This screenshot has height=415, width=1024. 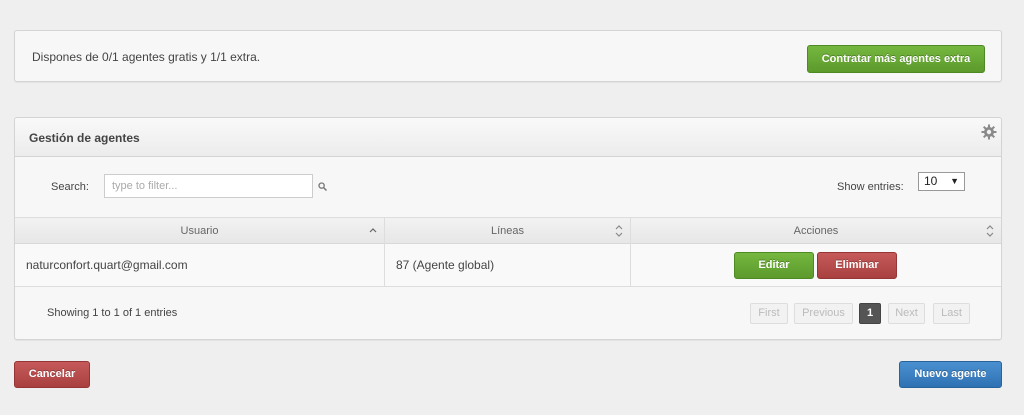 What do you see at coordinates (508, 137) in the screenshot?
I see `panel-header: Gestión de agentes` at bounding box center [508, 137].